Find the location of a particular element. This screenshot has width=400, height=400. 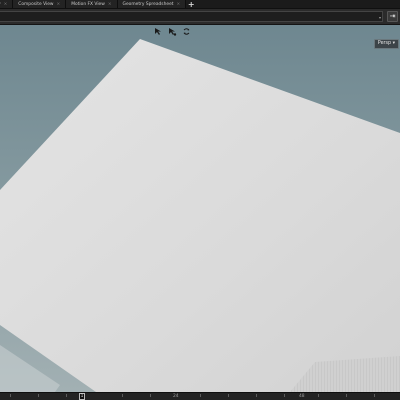

tab-scene-view: w × is located at coordinates (7, 4).